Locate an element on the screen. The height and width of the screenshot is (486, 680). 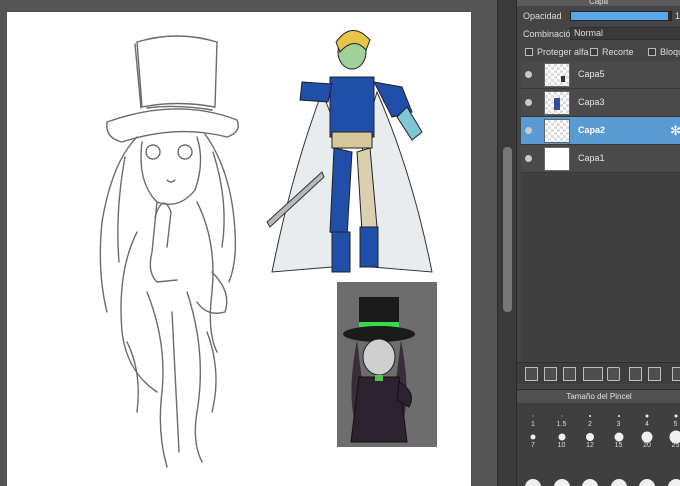
clip-label: Recorte is located at coordinates (618, 52).